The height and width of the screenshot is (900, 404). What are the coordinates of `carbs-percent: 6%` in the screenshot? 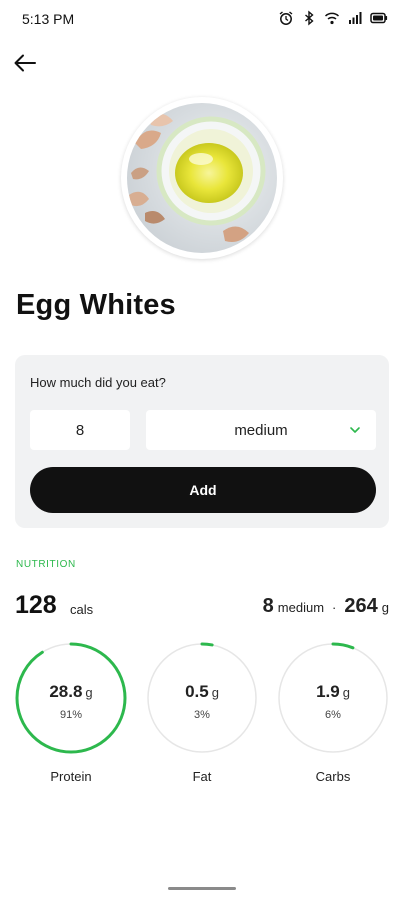 It's located at (333, 715).